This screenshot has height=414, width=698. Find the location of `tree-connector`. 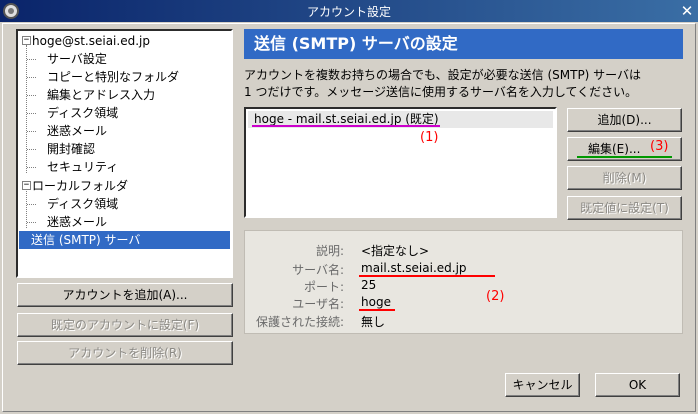

tree-connector is located at coordinates (26, 109).